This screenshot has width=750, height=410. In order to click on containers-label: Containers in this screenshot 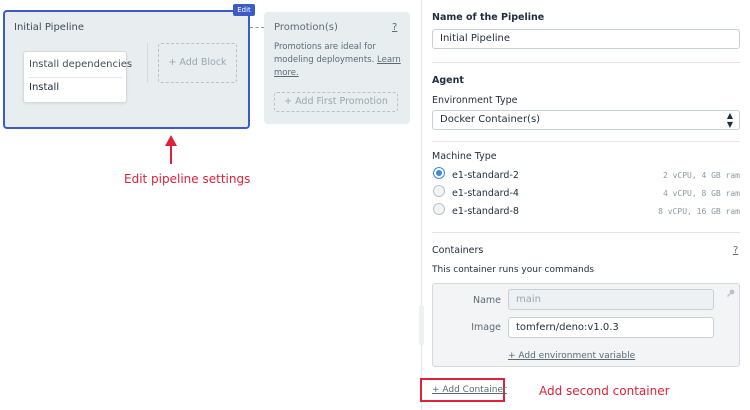, I will do `click(458, 250)`.